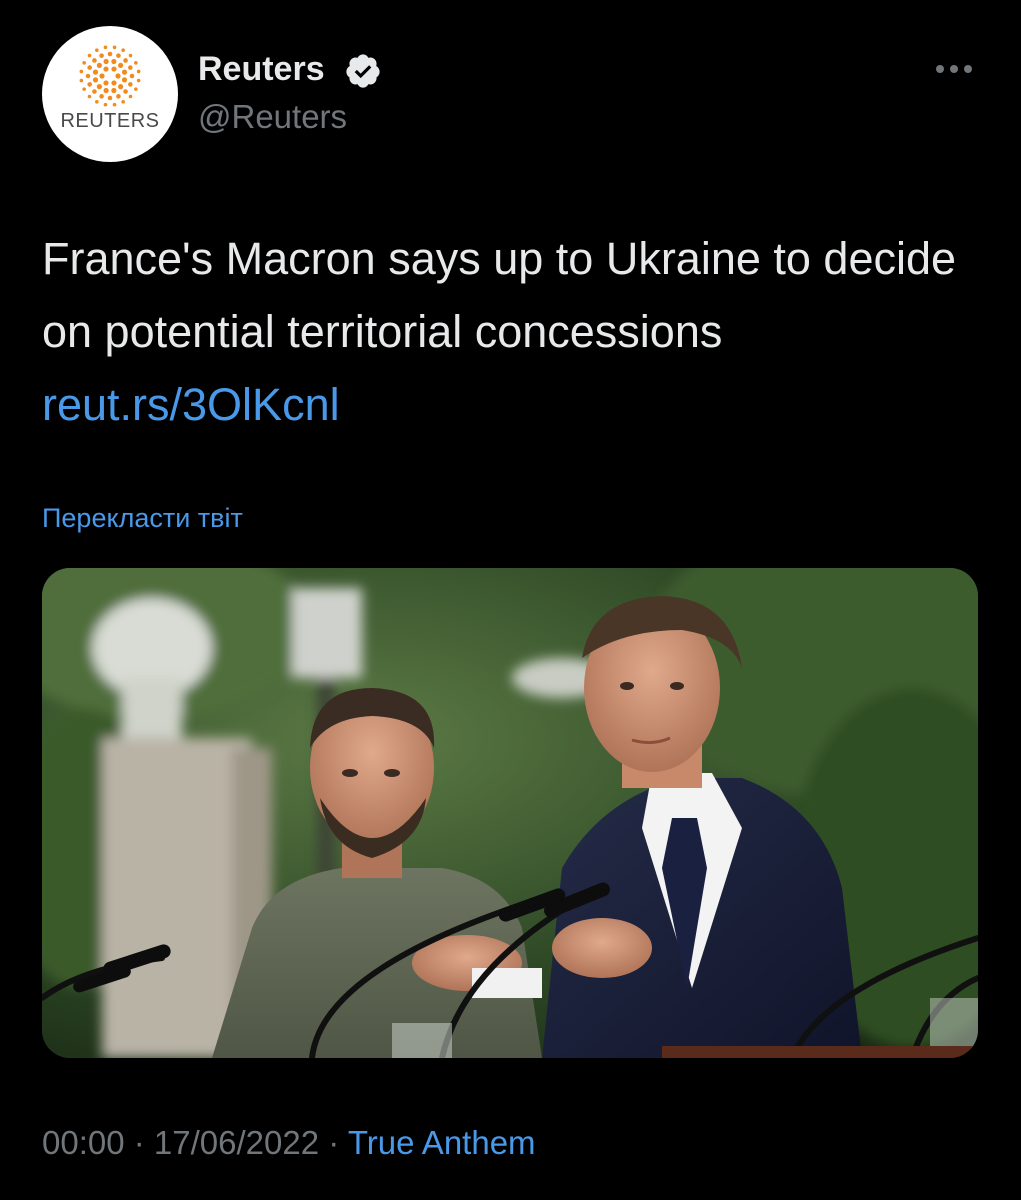  What do you see at coordinates (110, 121) in the screenshot?
I see `avatar-logo-text: REUTERS` at bounding box center [110, 121].